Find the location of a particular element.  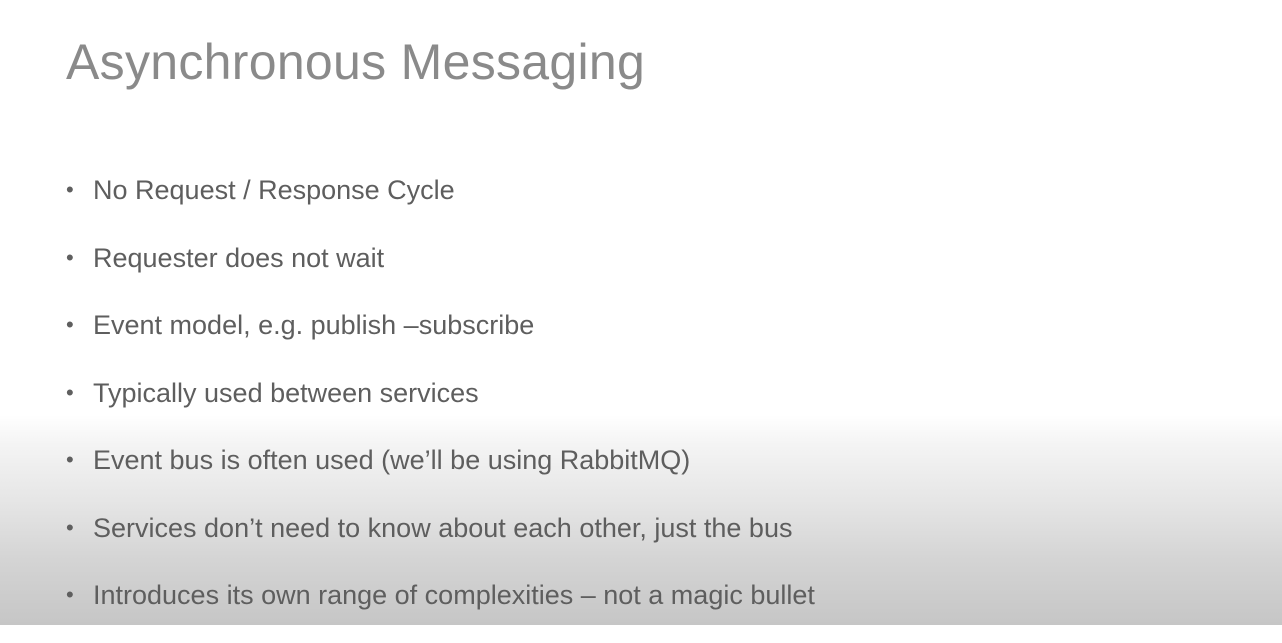

bullet-text: Typically used between services is located at coordinates (286, 392).